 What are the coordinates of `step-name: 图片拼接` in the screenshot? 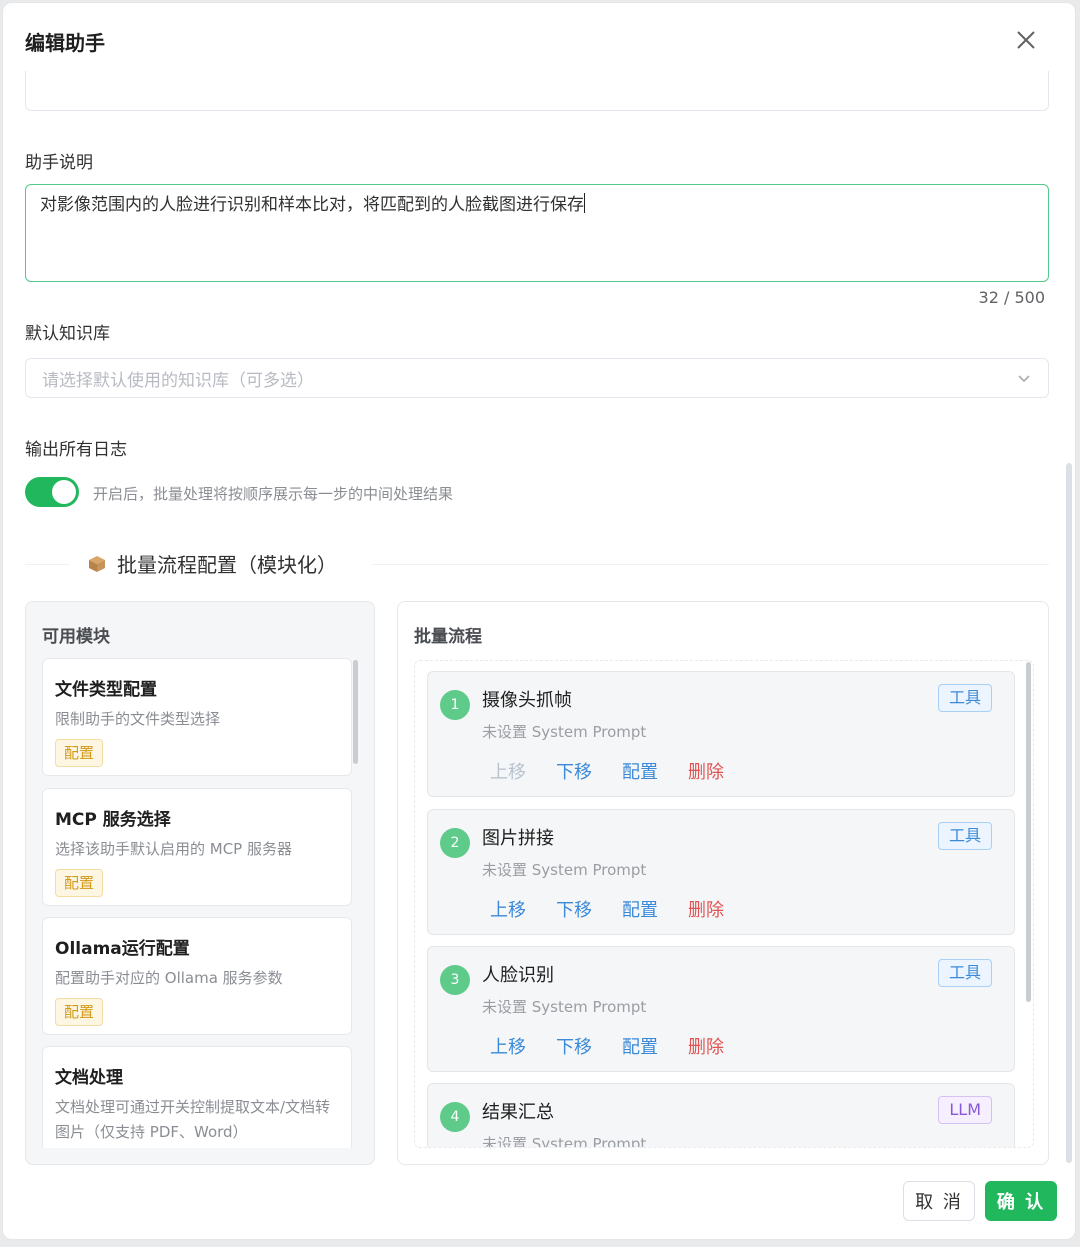 It's located at (518, 838).